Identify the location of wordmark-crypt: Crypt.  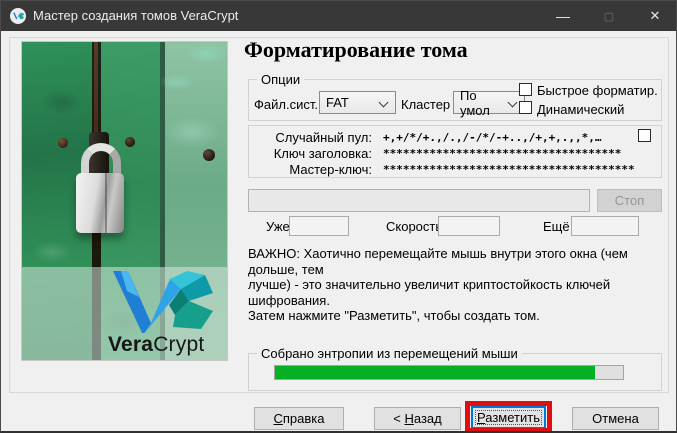
(179, 344).